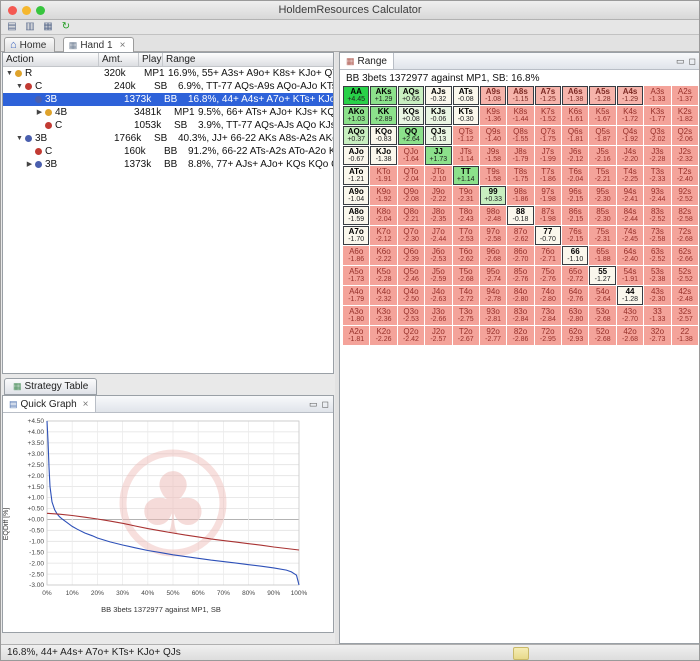  I want to click on range-cell-QTo: QTo -2.04, so click(411, 175).